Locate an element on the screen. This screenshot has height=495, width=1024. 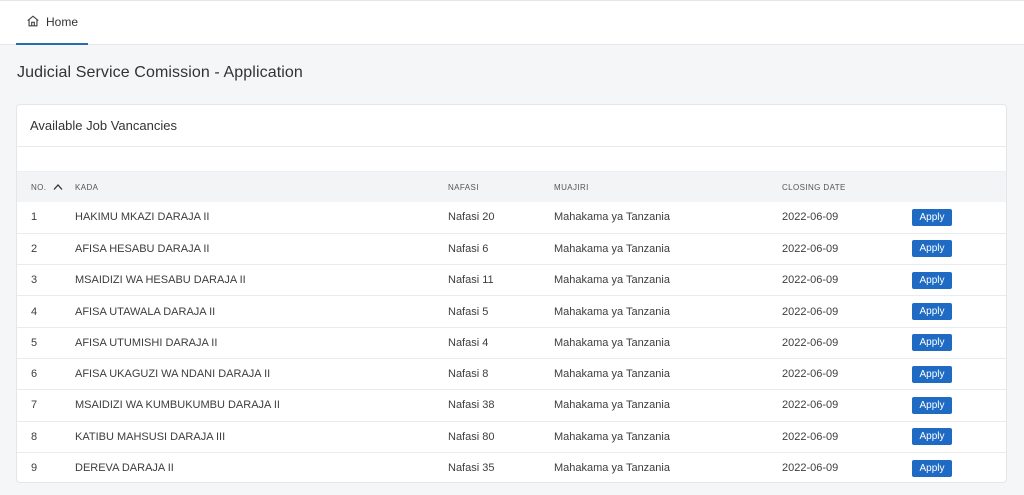
chevron-up-icon is located at coordinates (58, 187).